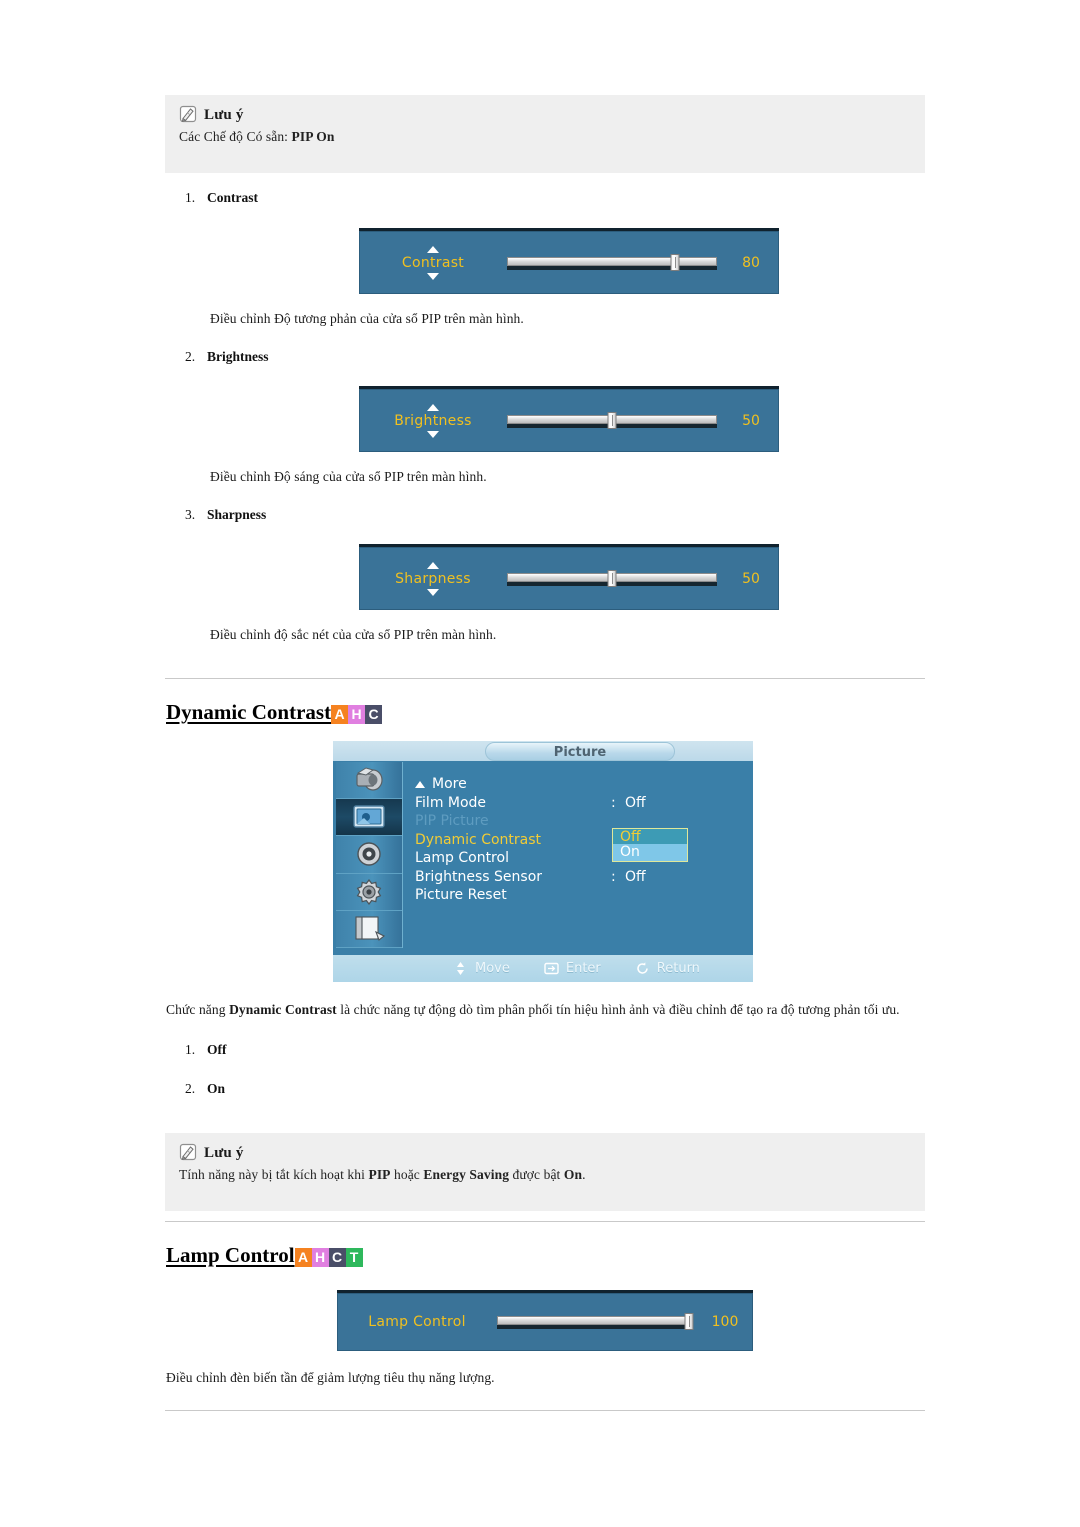 The image size is (1080, 1527). Describe the element at coordinates (461, 895) in the screenshot. I see `menu-label: Picture Reset` at that location.